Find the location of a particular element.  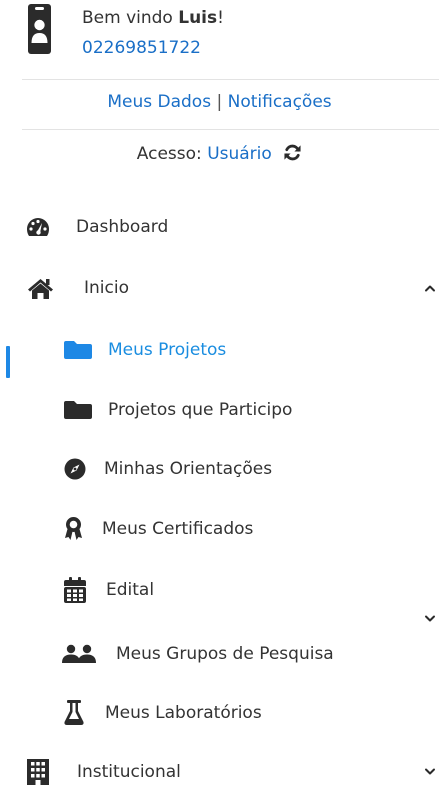

refresh-icon is located at coordinates (292, 152).